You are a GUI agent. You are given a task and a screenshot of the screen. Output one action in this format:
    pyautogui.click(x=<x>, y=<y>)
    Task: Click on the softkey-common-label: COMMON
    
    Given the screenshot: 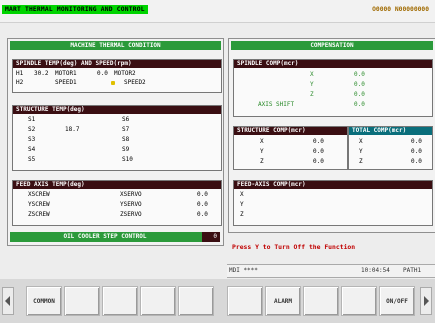 What is the action you would take?
    pyautogui.click(x=44, y=301)
    